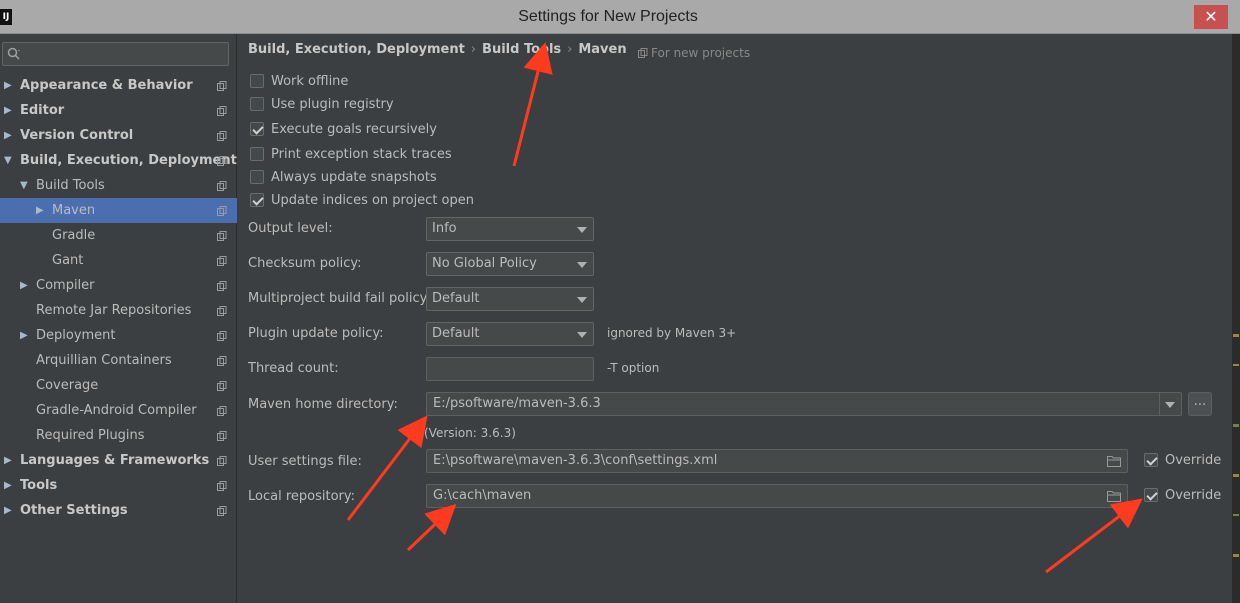 This screenshot has width=1240, height=603. What do you see at coordinates (118, 210) in the screenshot?
I see `sidebar-item-maven: ▶ Maven` at bounding box center [118, 210].